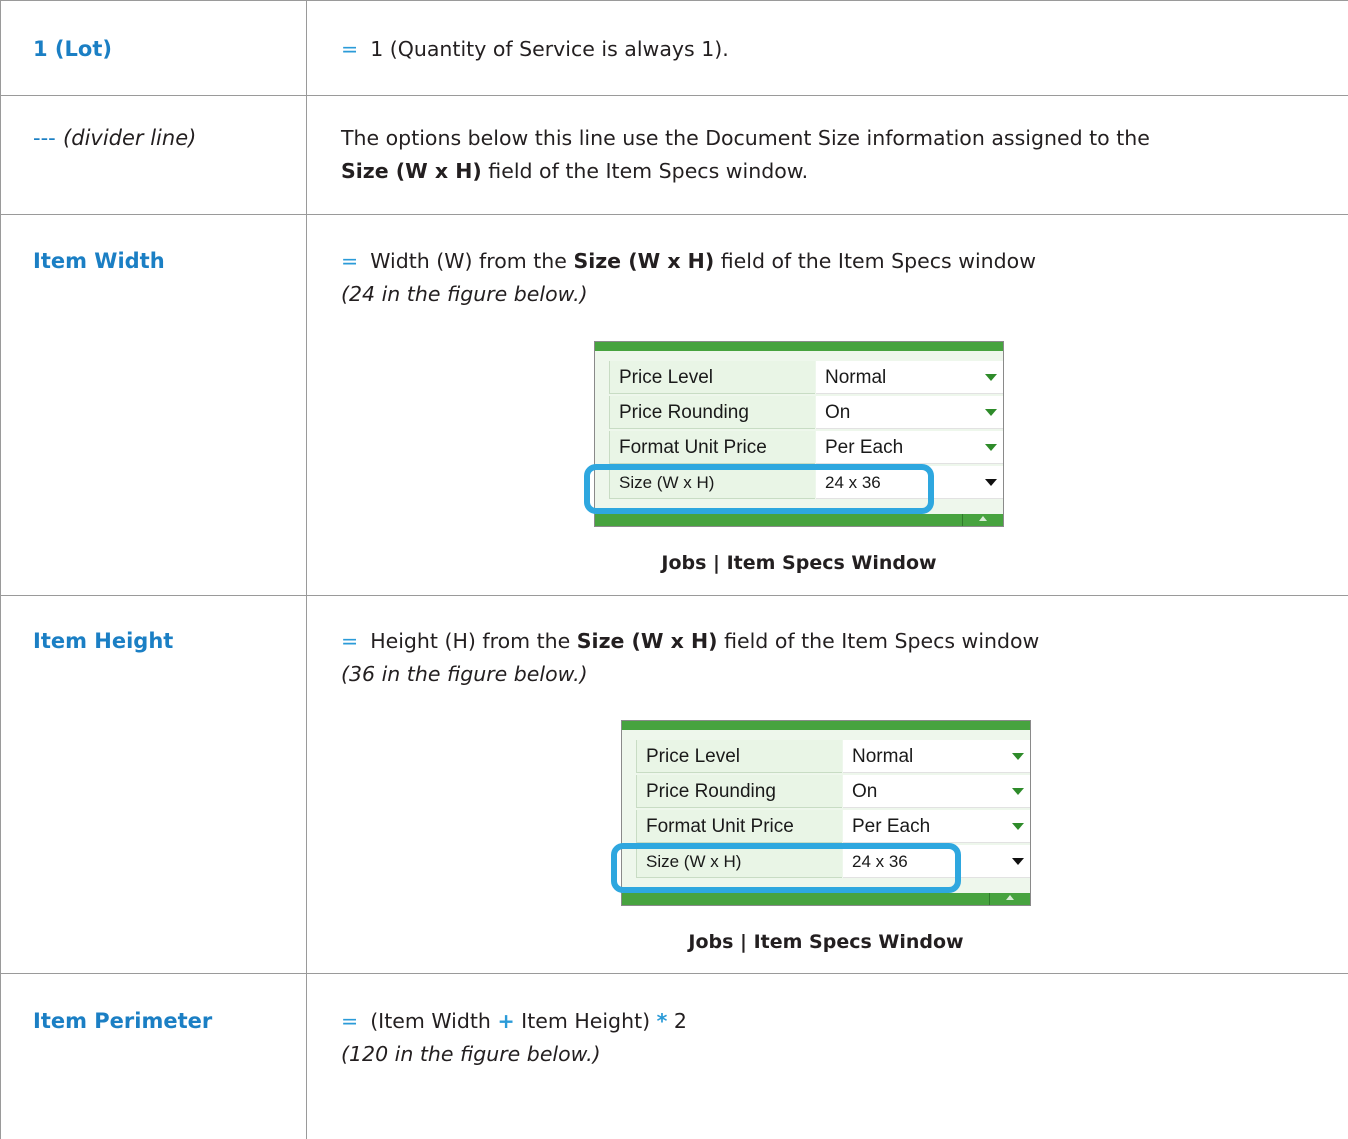 The width and height of the screenshot is (1348, 1139). What do you see at coordinates (549, 49) in the screenshot?
I see `desc-lot-text: 1 (Quantity of Service is always 1).` at bounding box center [549, 49].